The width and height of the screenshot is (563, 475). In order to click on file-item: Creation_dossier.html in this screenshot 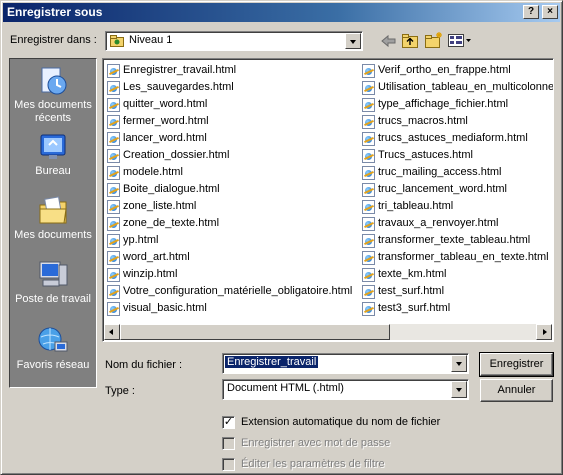, I will do `click(228, 155)`.